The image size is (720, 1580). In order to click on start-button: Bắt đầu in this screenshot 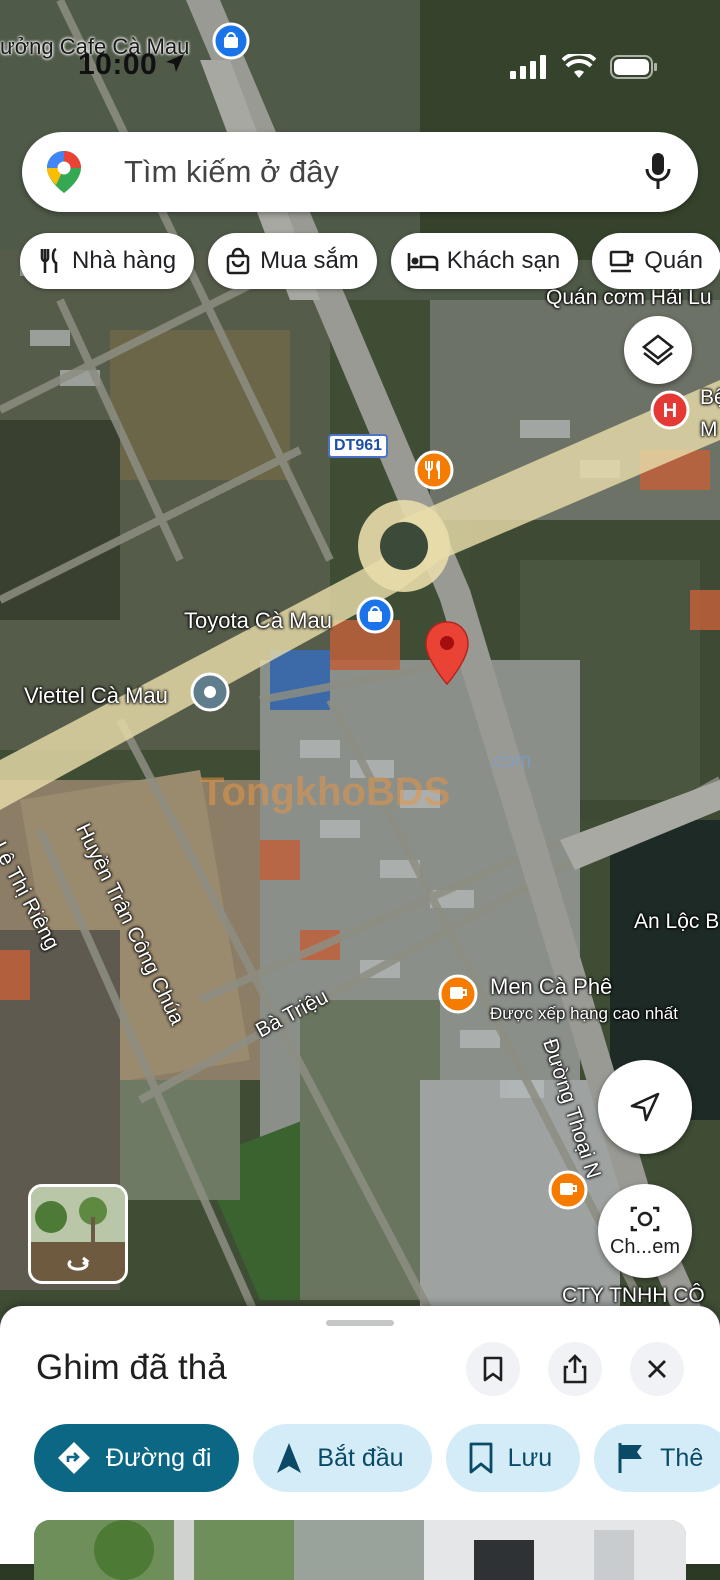, I will do `click(342, 1458)`.